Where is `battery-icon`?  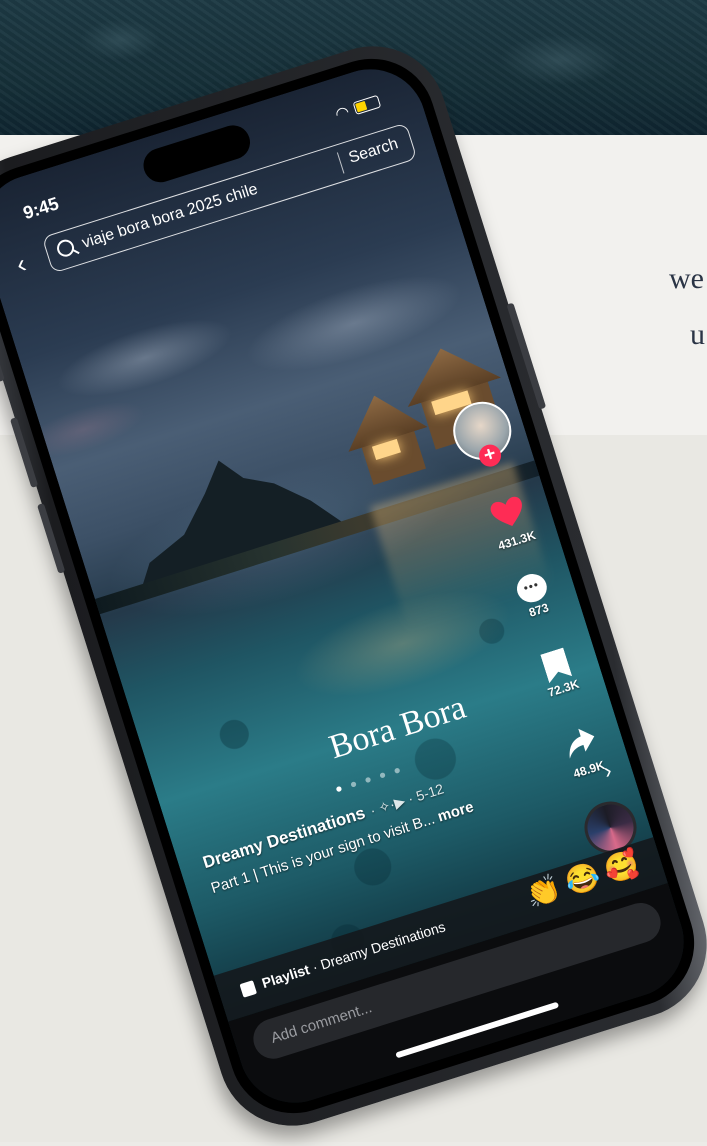
battery-icon is located at coordinates (367, 104).